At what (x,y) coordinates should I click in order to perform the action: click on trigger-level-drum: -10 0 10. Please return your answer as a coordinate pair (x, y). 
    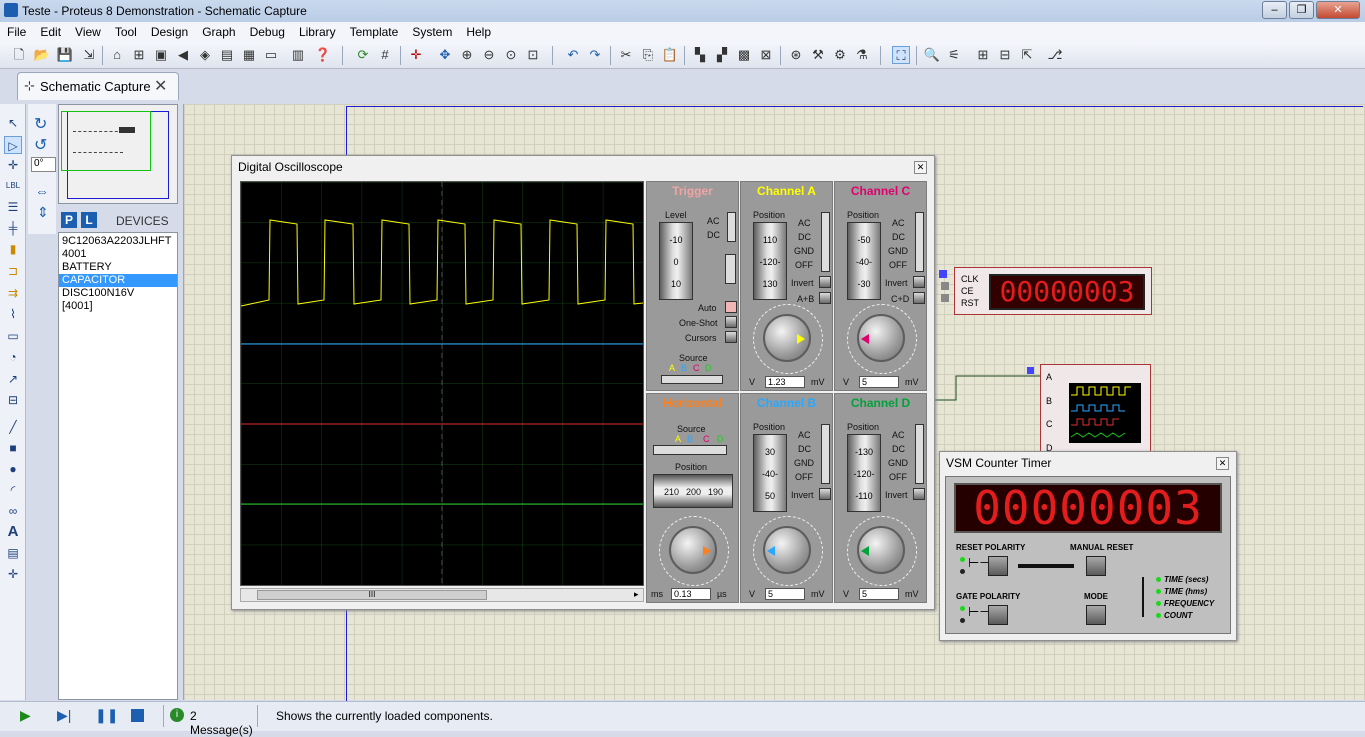
    Looking at the image, I should click on (676, 261).